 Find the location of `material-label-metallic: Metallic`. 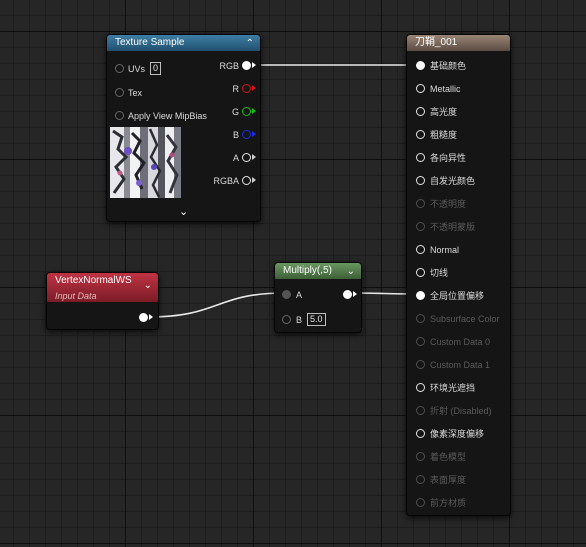

material-label-metallic: Metallic is located at coordinates (445, 89).